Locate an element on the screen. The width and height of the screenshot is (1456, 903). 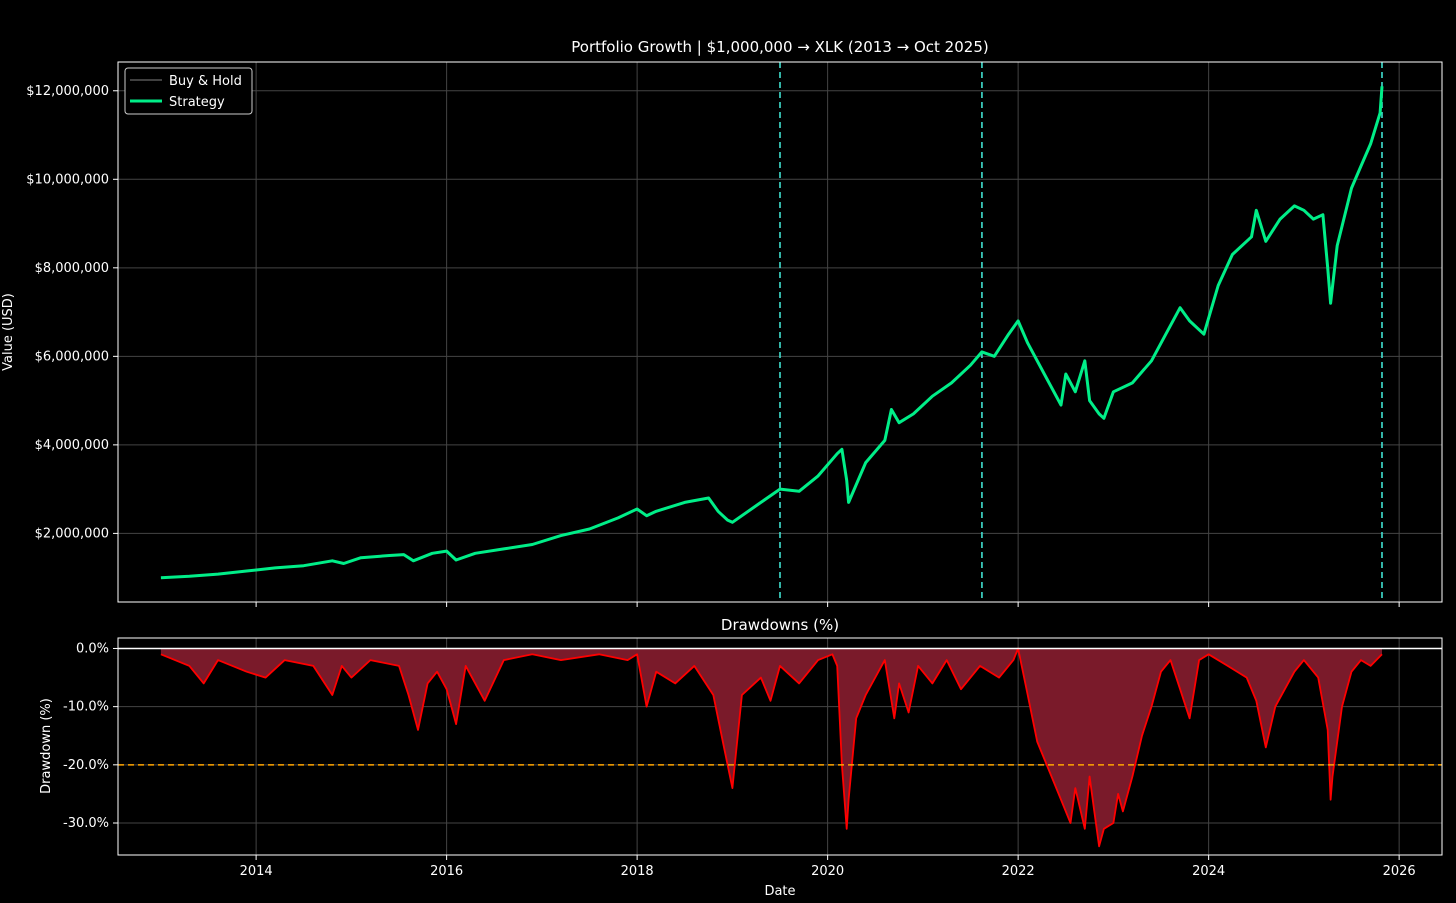
y-tick-label: $10,000,000 is located at coordinates (67, 179).